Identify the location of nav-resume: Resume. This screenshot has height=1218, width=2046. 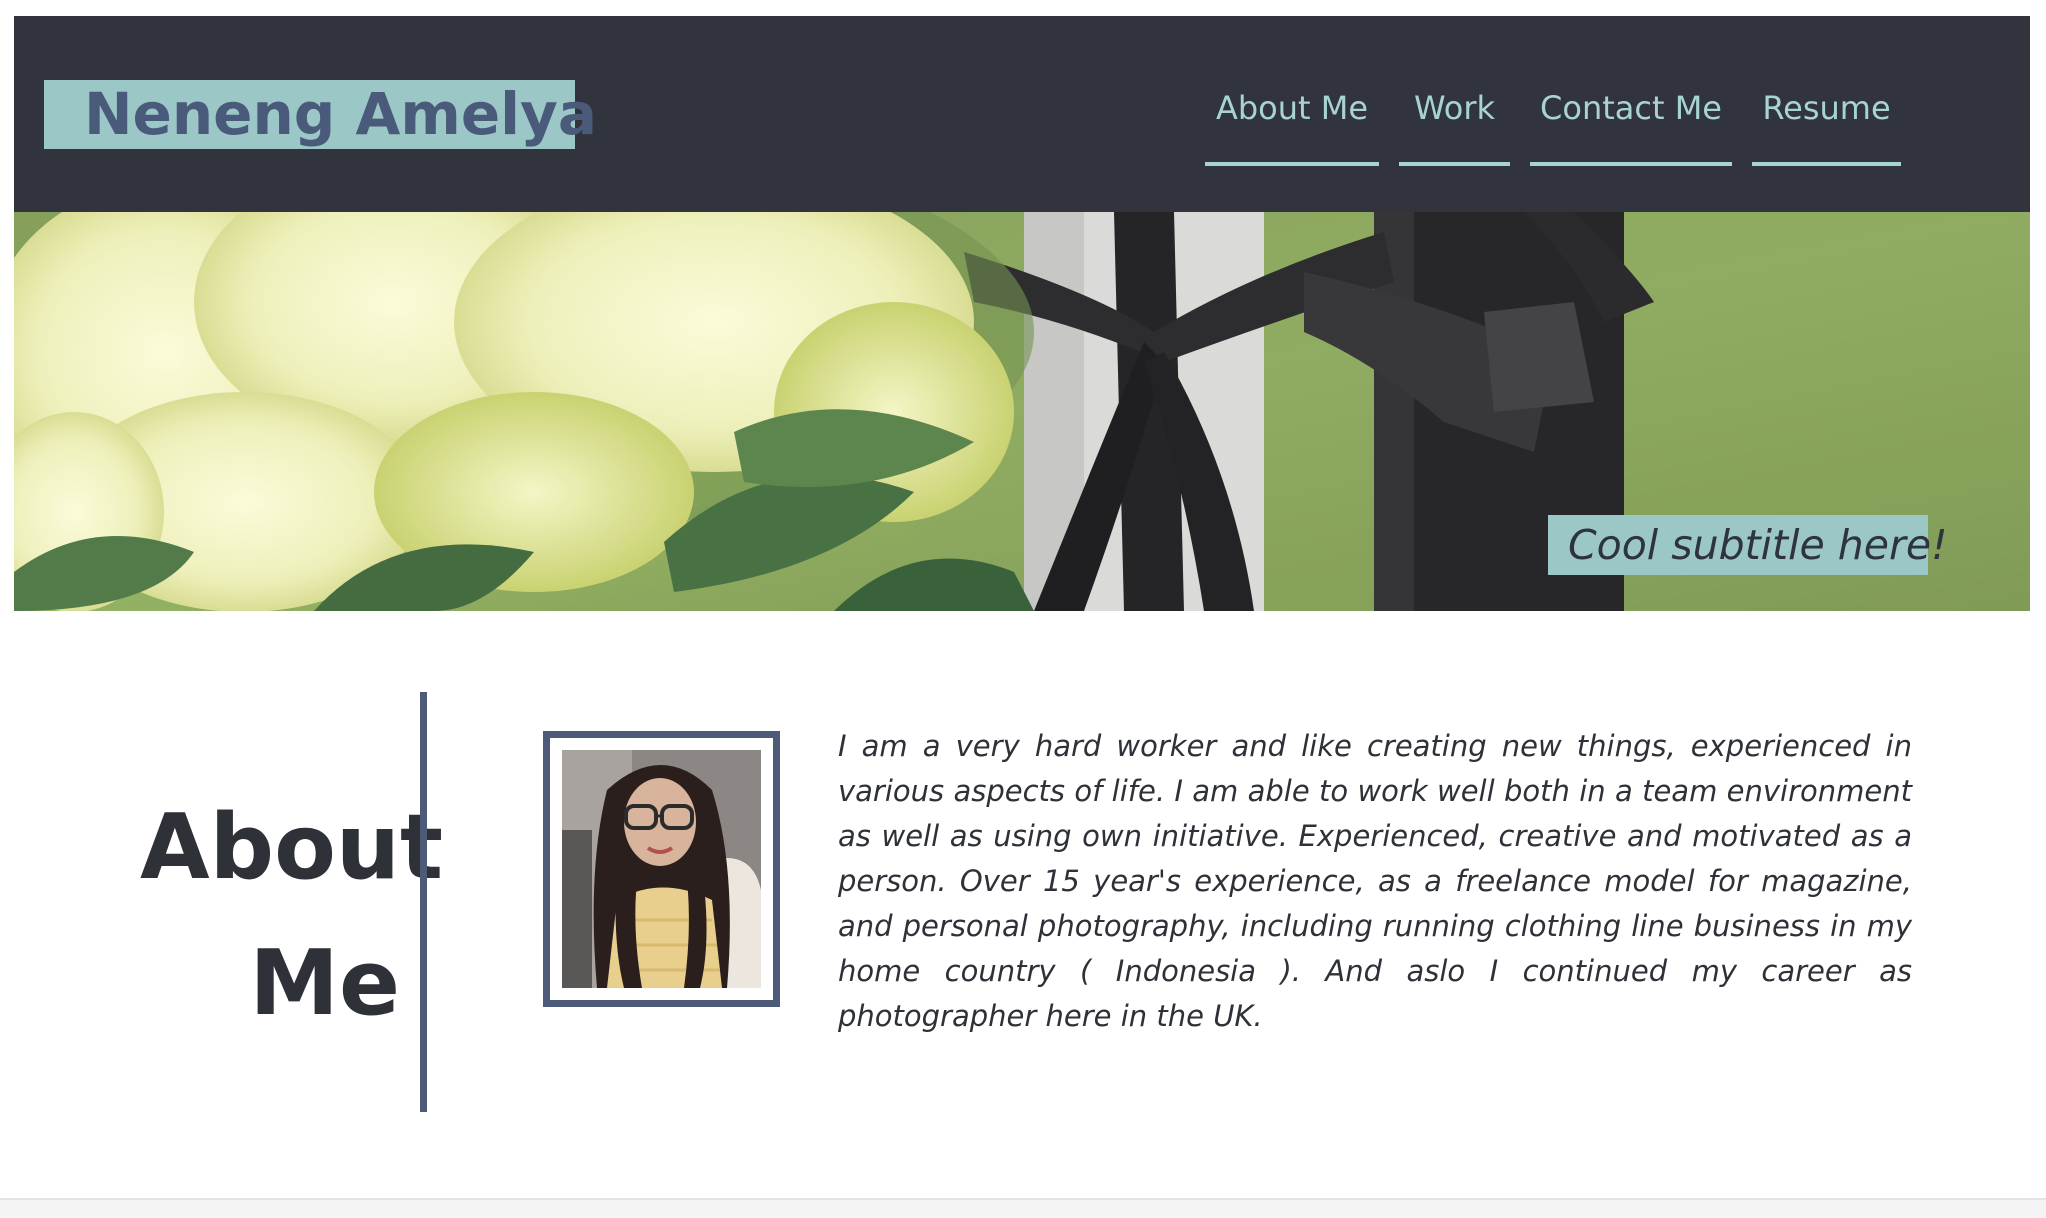
(1826, 126).